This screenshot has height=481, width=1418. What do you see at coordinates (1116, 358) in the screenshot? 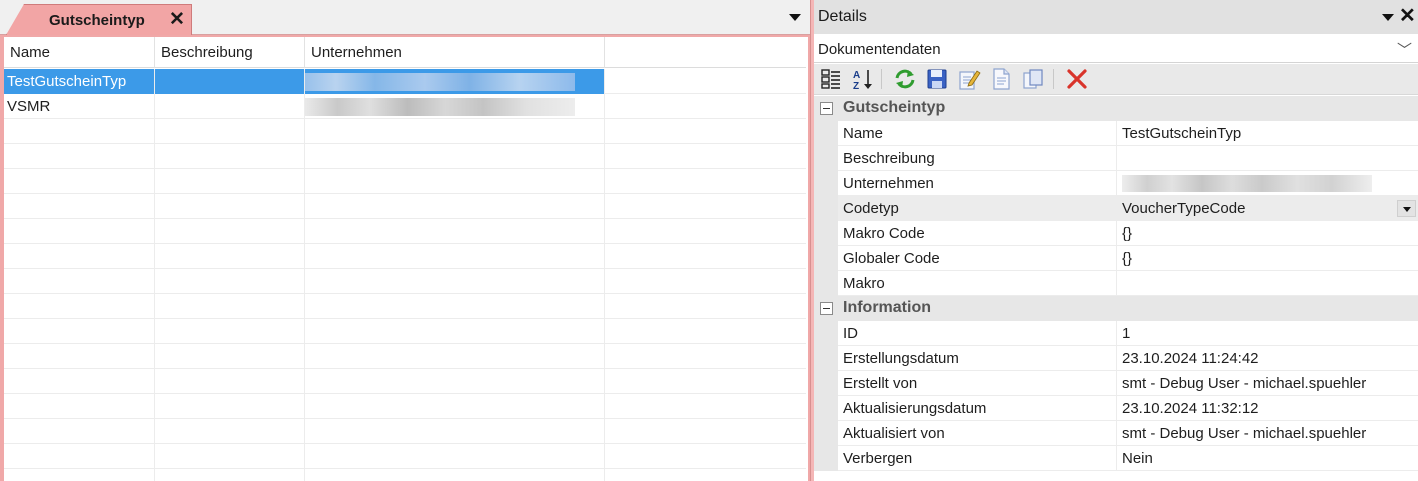
I see `property-row-erstellungsdatum: Erstellungsdatum 23.10.2024 11:24:42` at bounding box center [1116, 358].